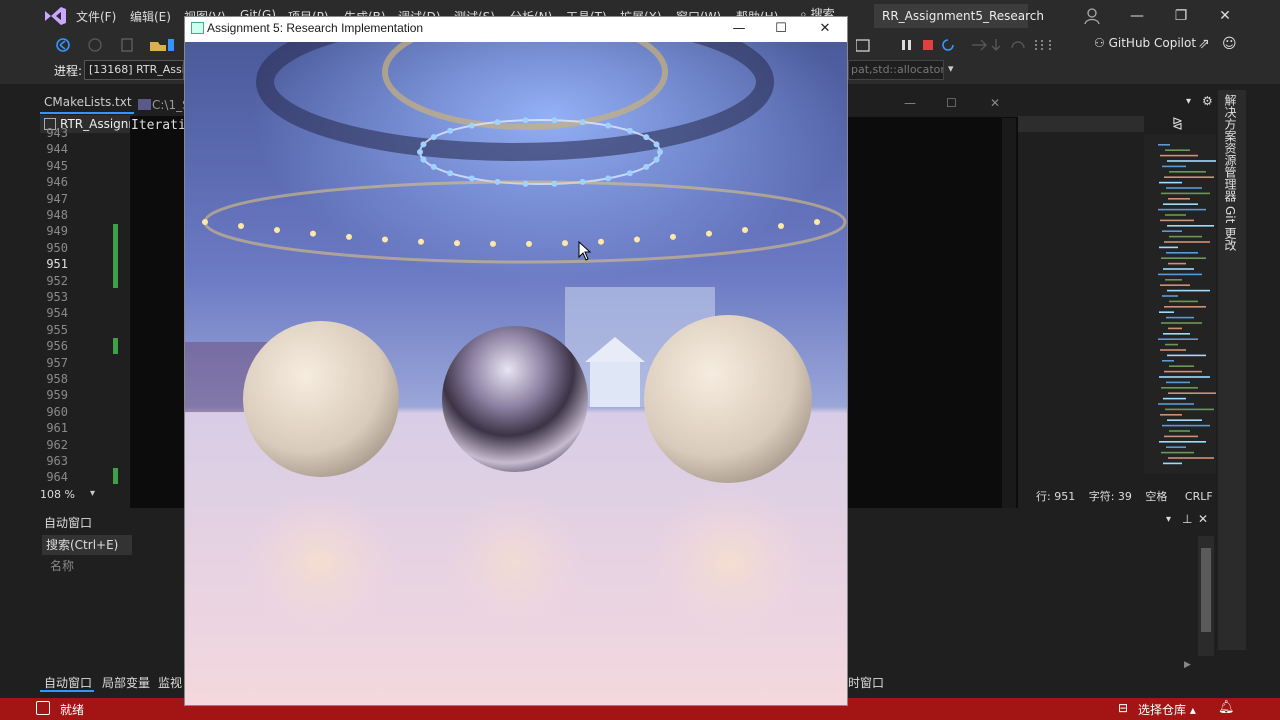 This screenshot has width=1280, height=720. What do you see at coordinates (1226, 707) in the screenshot?
I see `bell-icon: 🔔︎` at bounding box center [1226, 707].